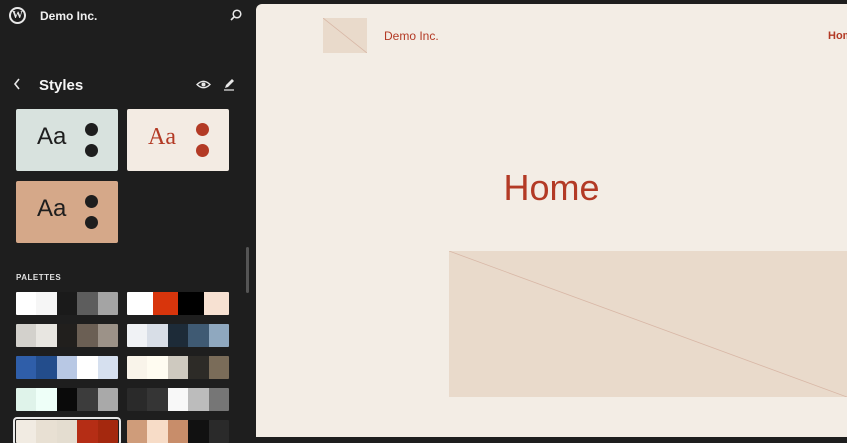 The width and height of the screenshot is (847, 443). Describe the element at coordinates (345, 35) in the screenshot. I see `site-logo-placeholder` at that location.